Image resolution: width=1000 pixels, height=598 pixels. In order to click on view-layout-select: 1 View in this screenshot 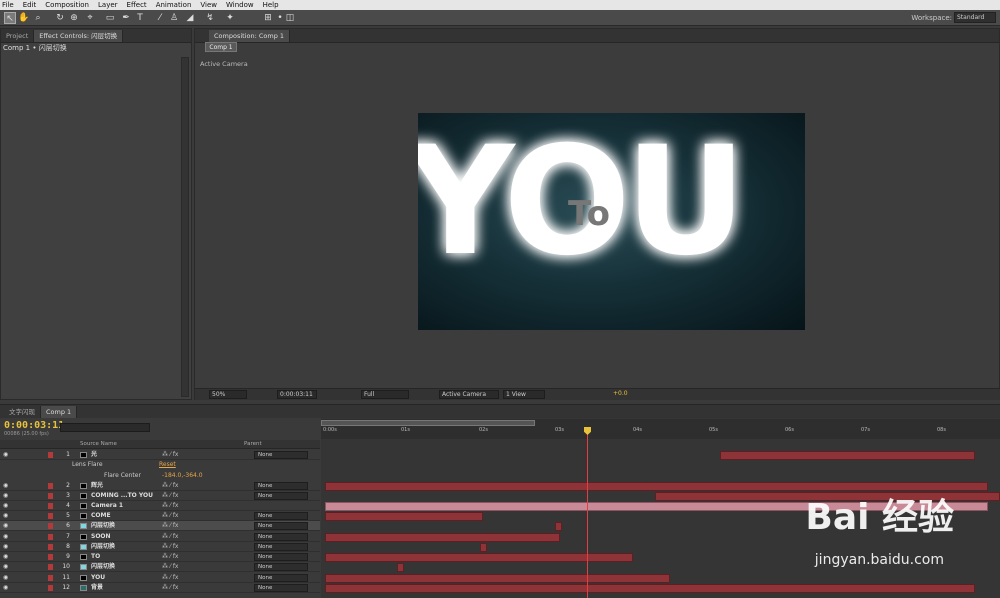, I will do `click(524, 394)`.